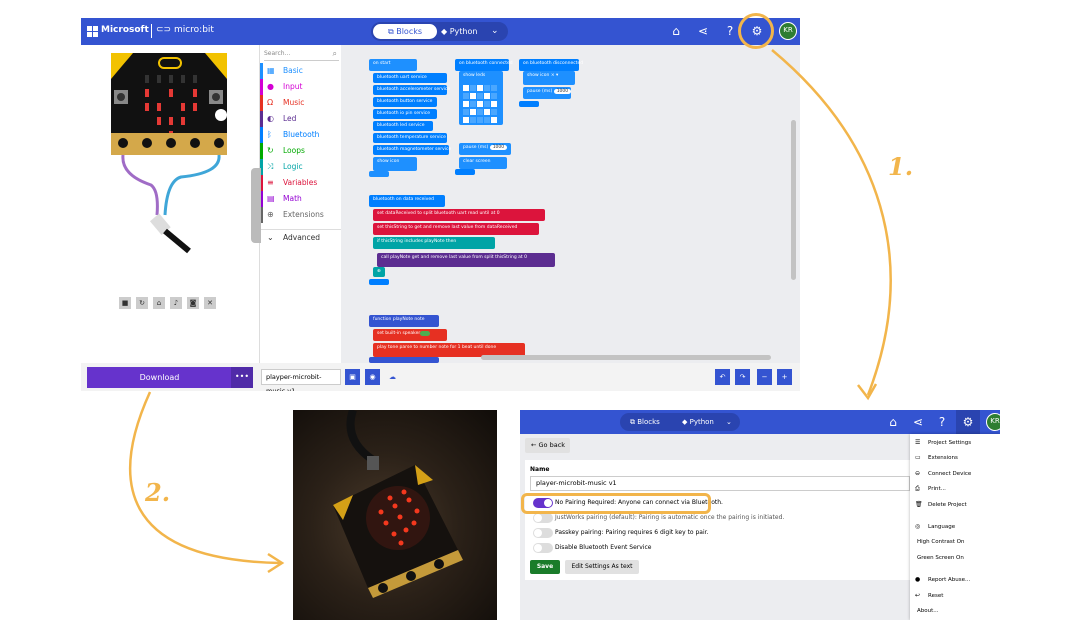 This screenshot has height=640, width=1080. What do you see at coordinates (301, 87) in the screenshot?
I see `category-input: ● Input` at bounding box center [301, 87].